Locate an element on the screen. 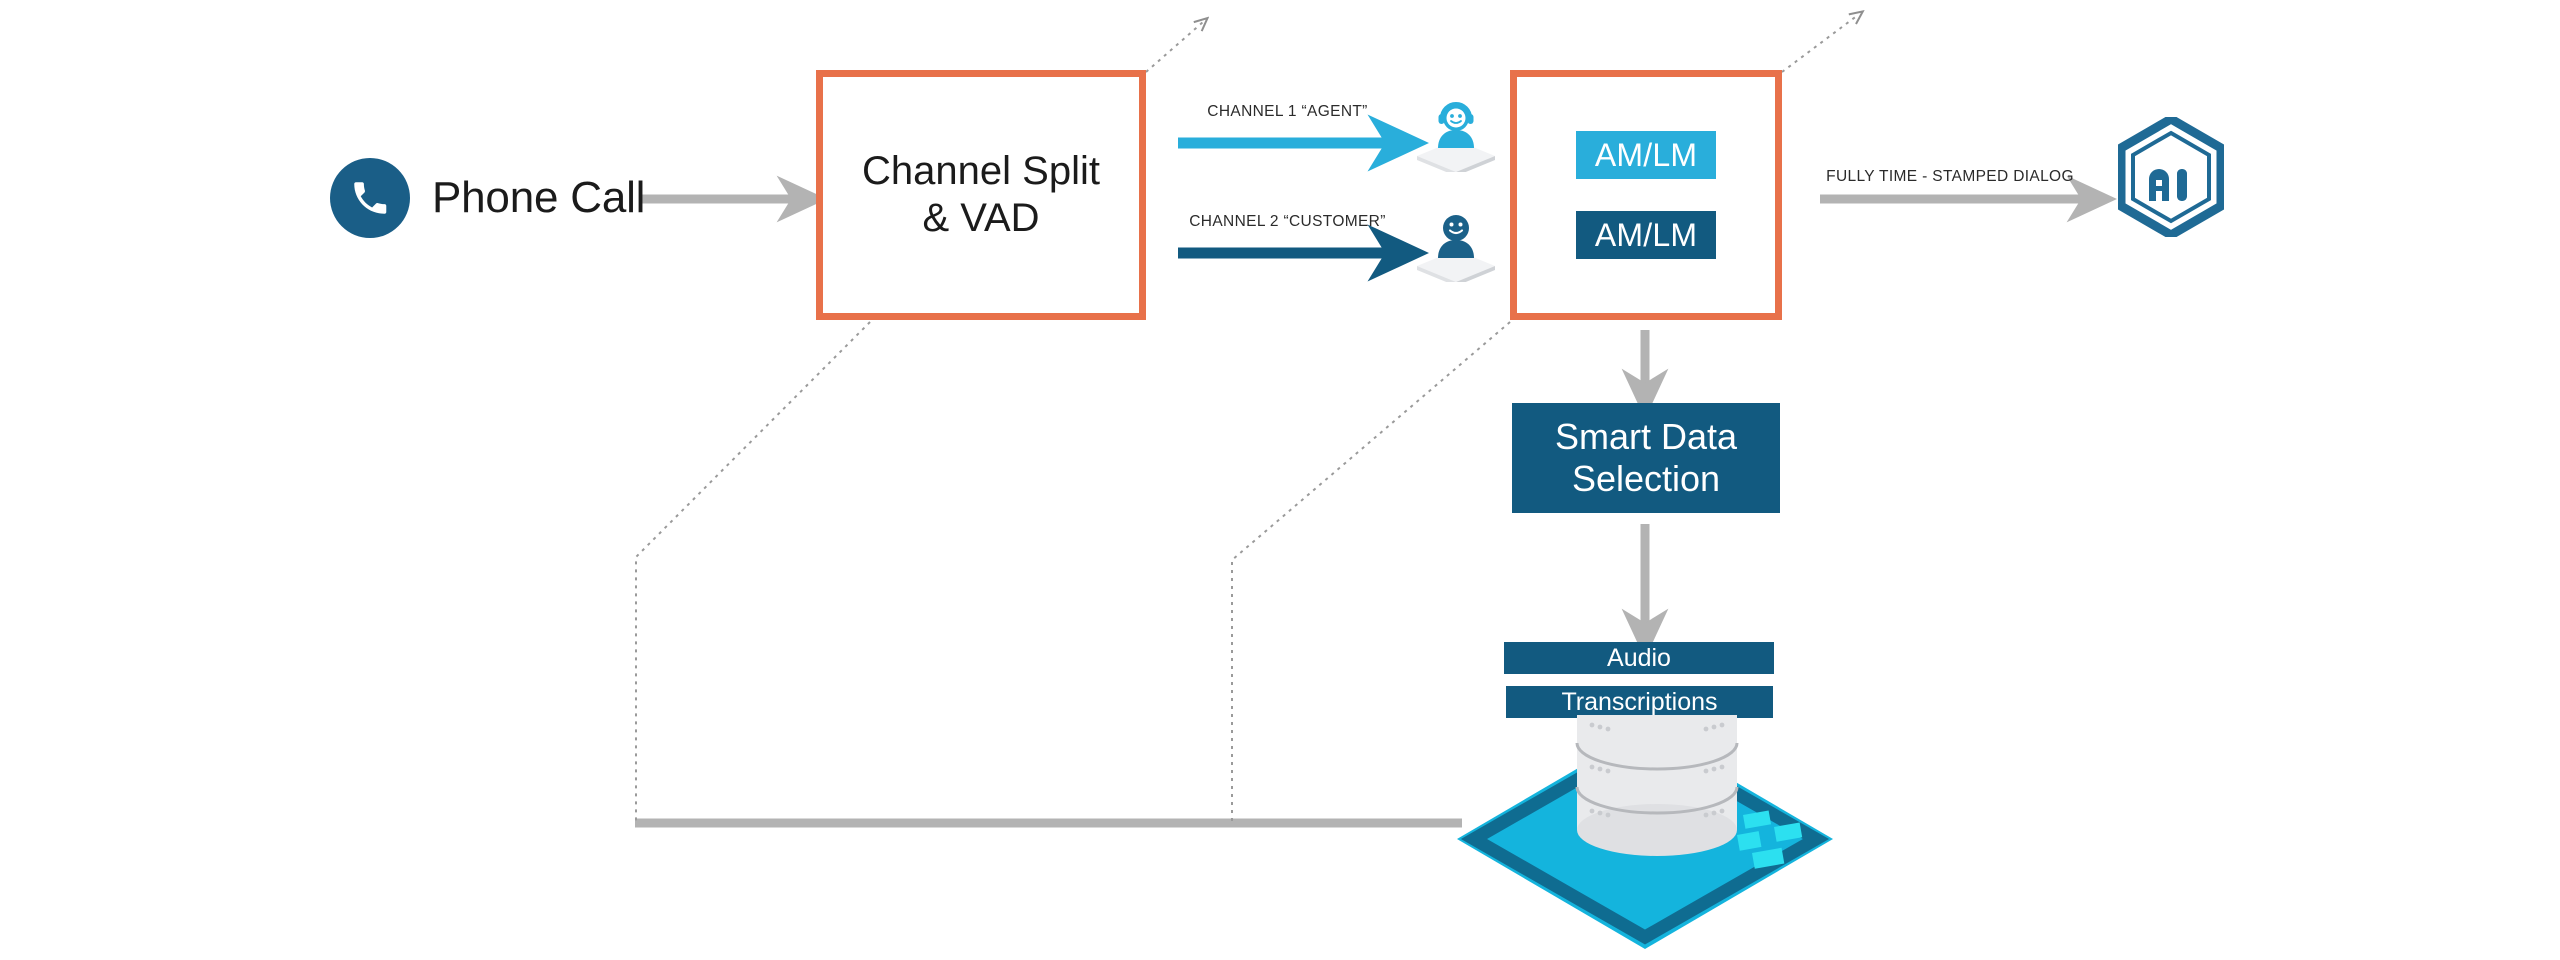 This screenshot has width=2560, height=960. audio-storage-label: Audio is located at coordinates (1639, 657).